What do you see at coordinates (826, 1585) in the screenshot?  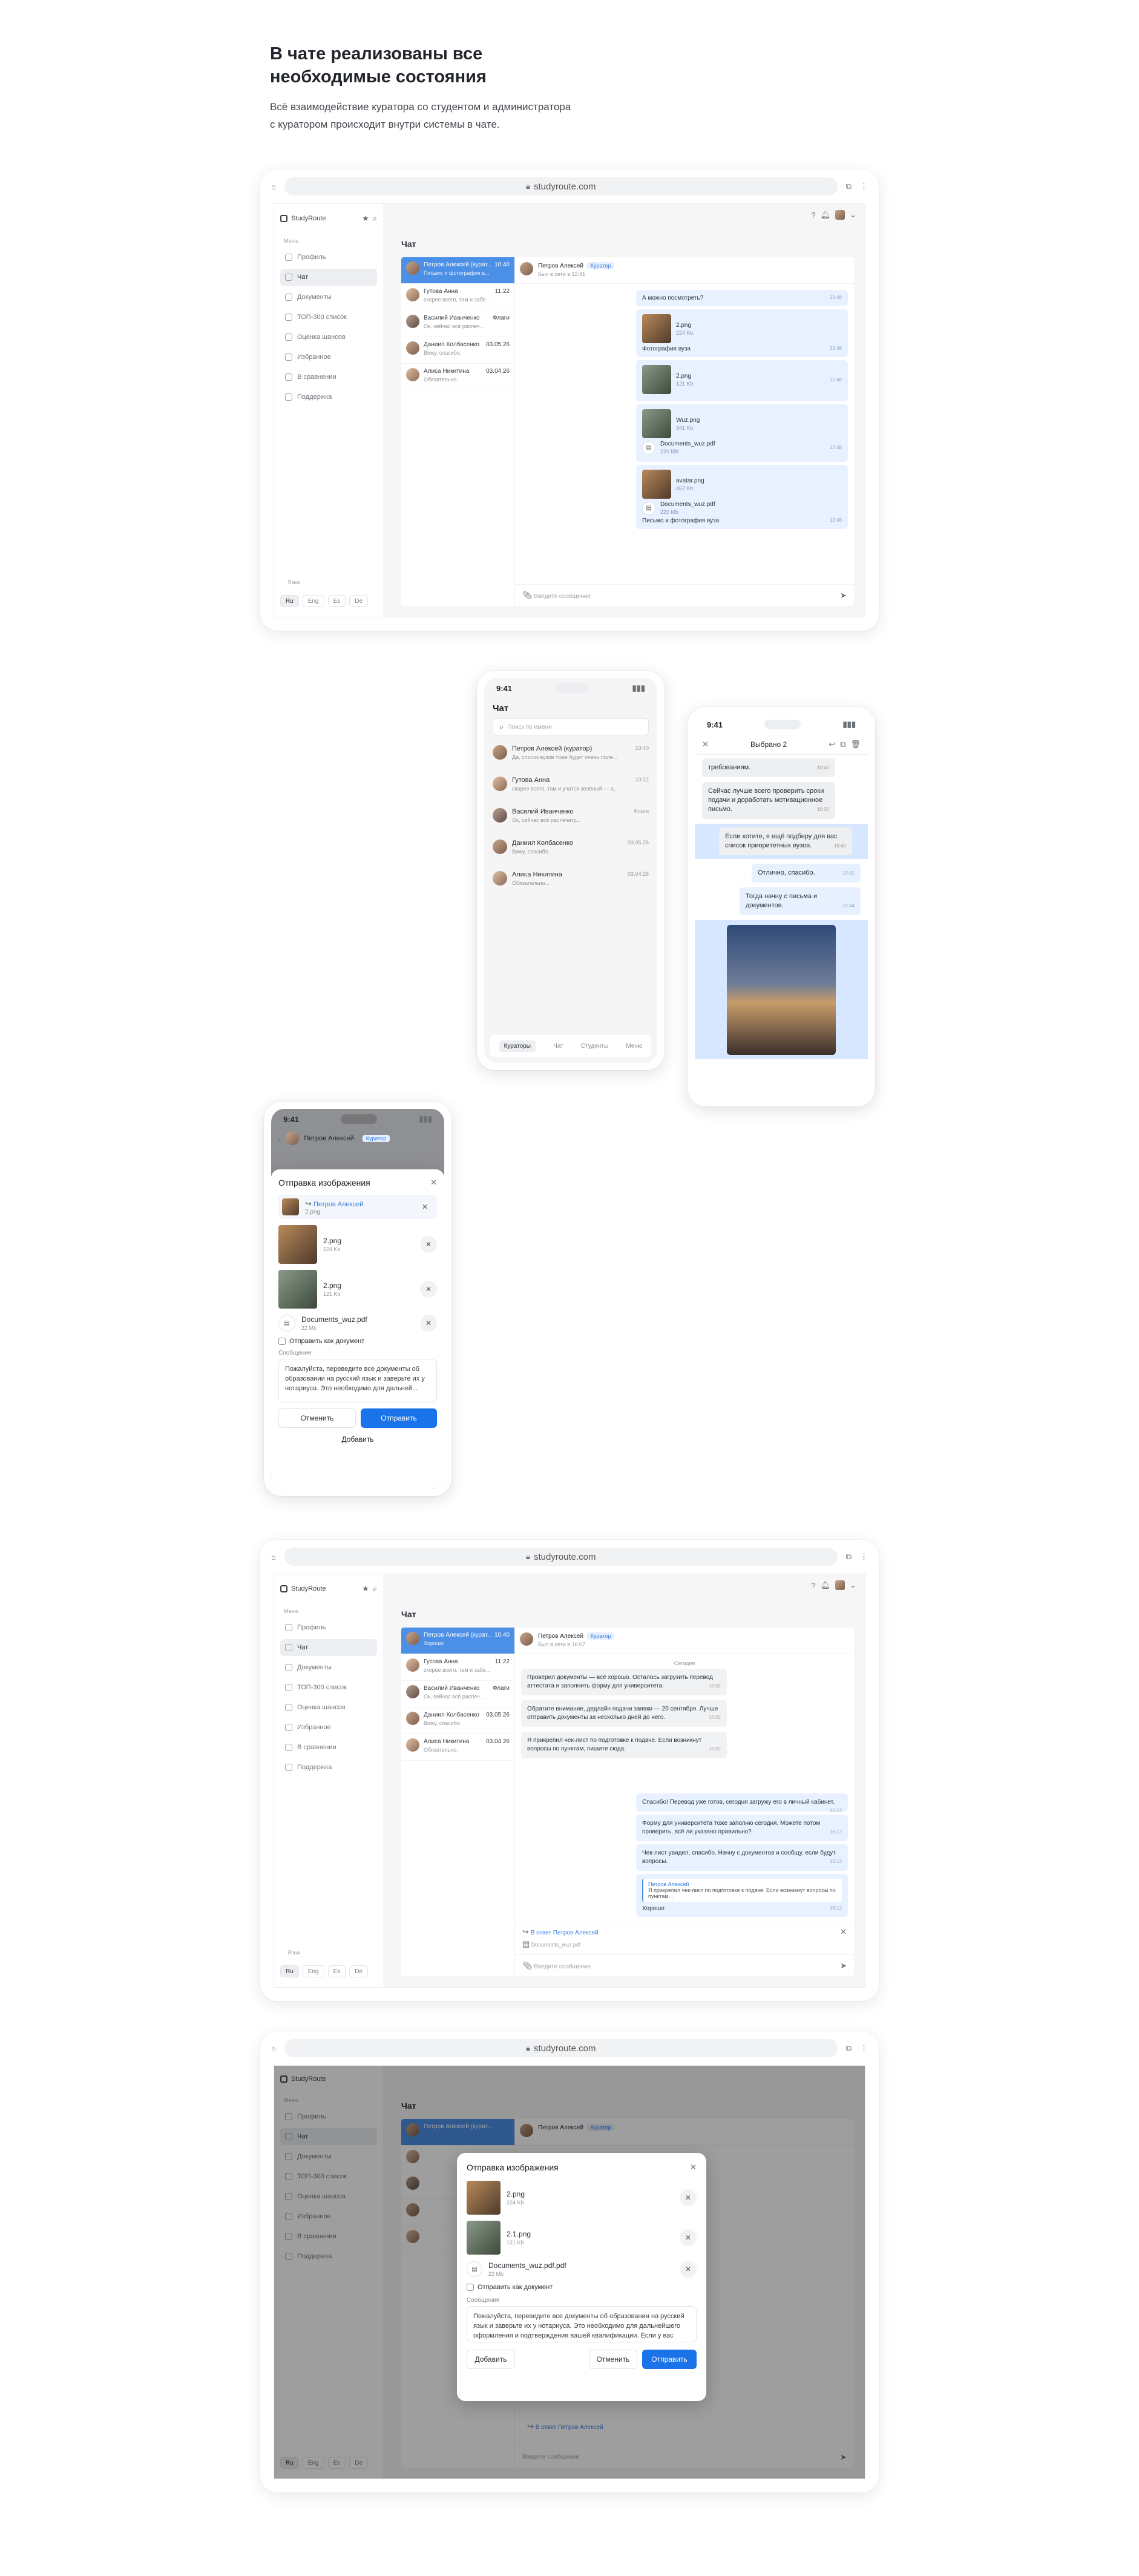 I see `bell-icon: 🔔︎` at bounding box center [826, 1585].